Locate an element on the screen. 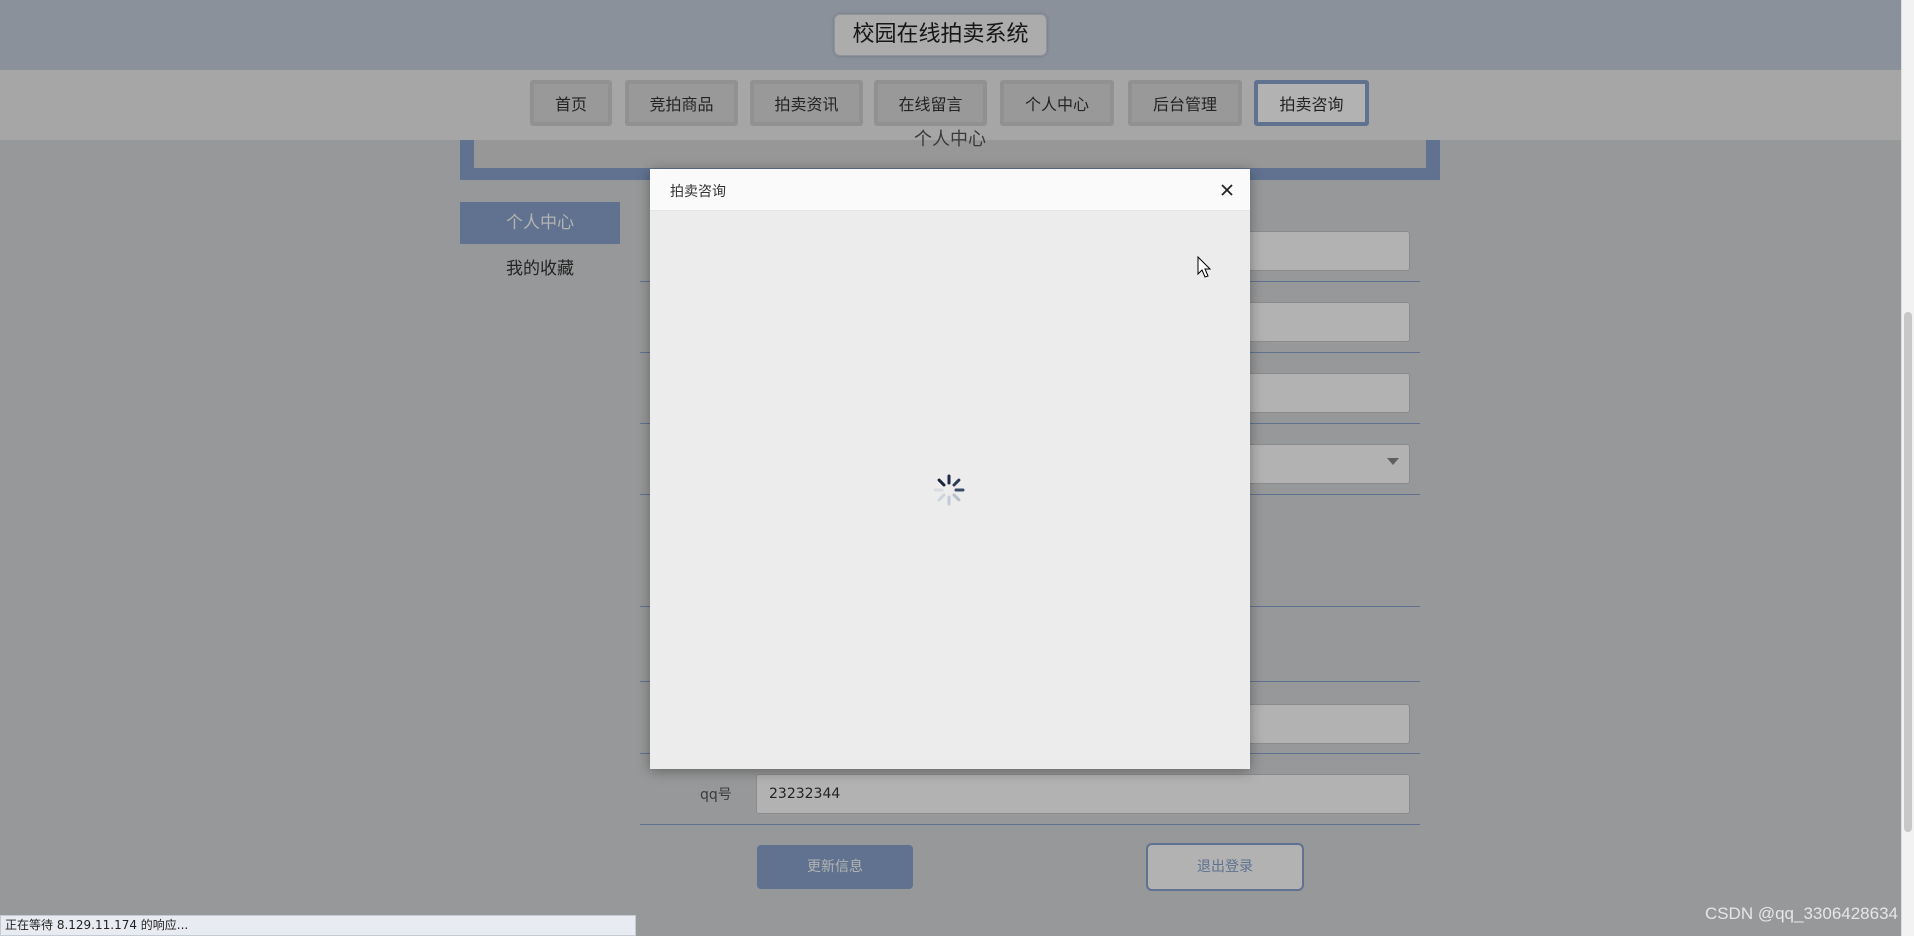 Image resolution: width=1914 pixels, height=936 pixels. mouse-cursor-icon is located at coordinates (1205, 267).